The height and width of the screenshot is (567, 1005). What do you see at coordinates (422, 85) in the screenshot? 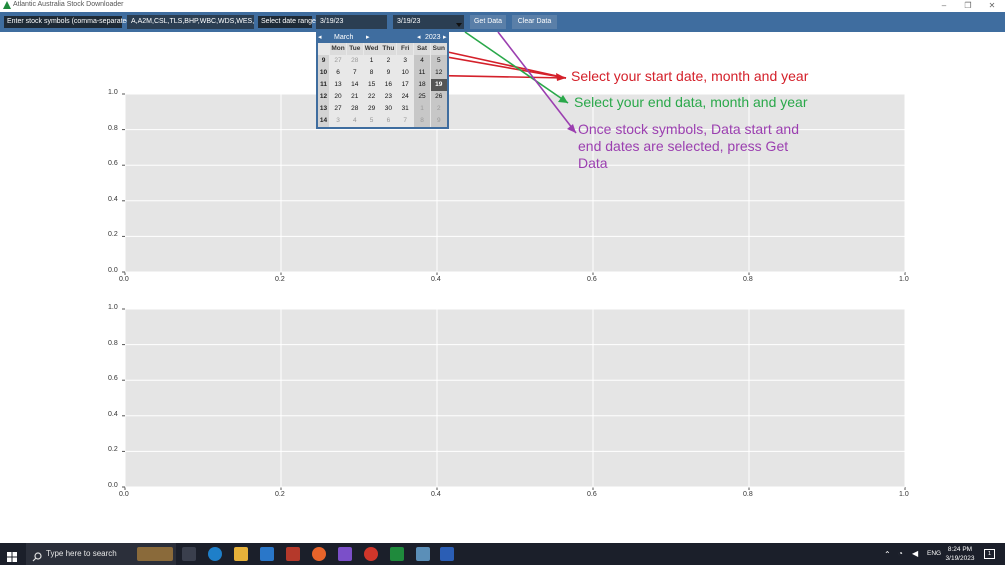
I see `calendar-day: 18` at bounding box center [422, 85].